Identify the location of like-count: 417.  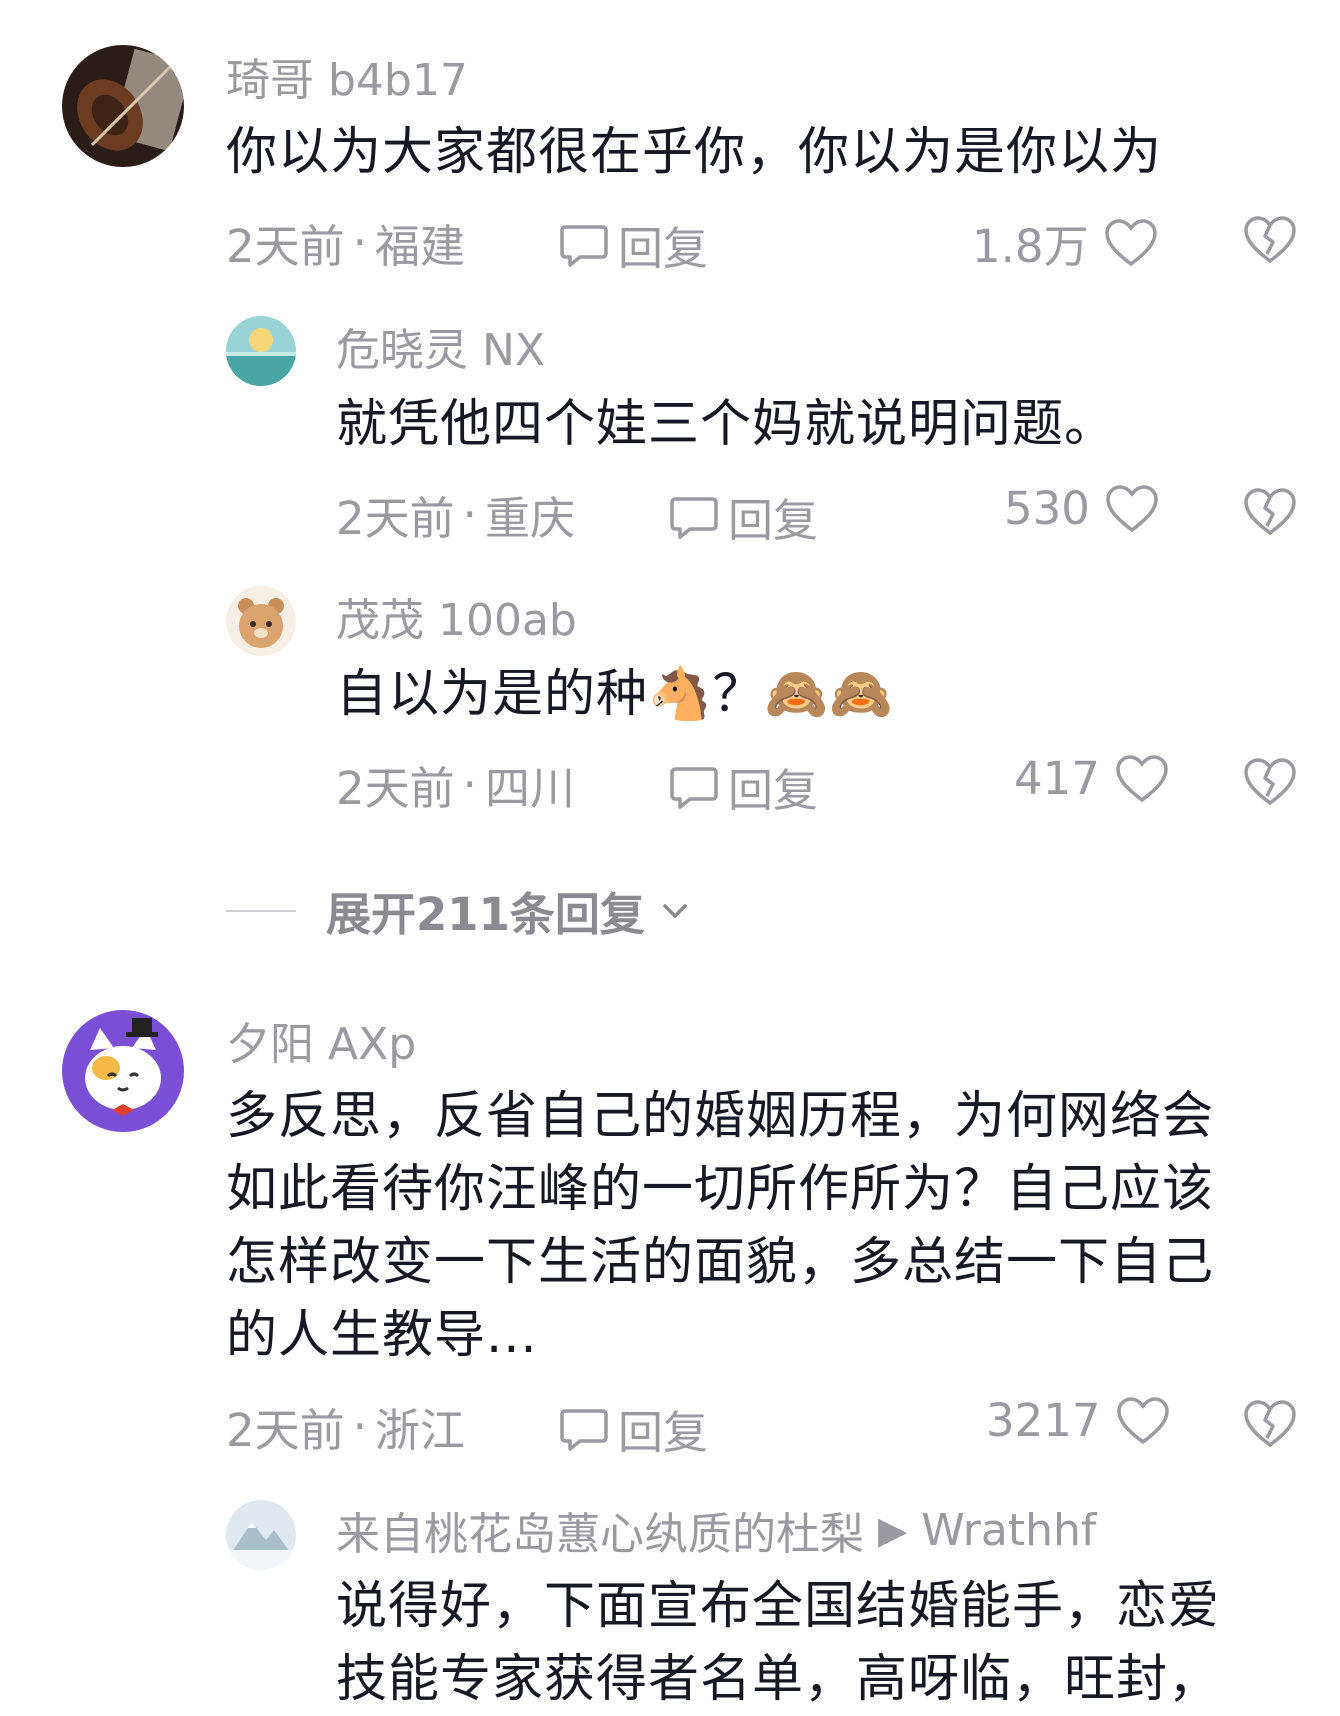
(1057, 778).